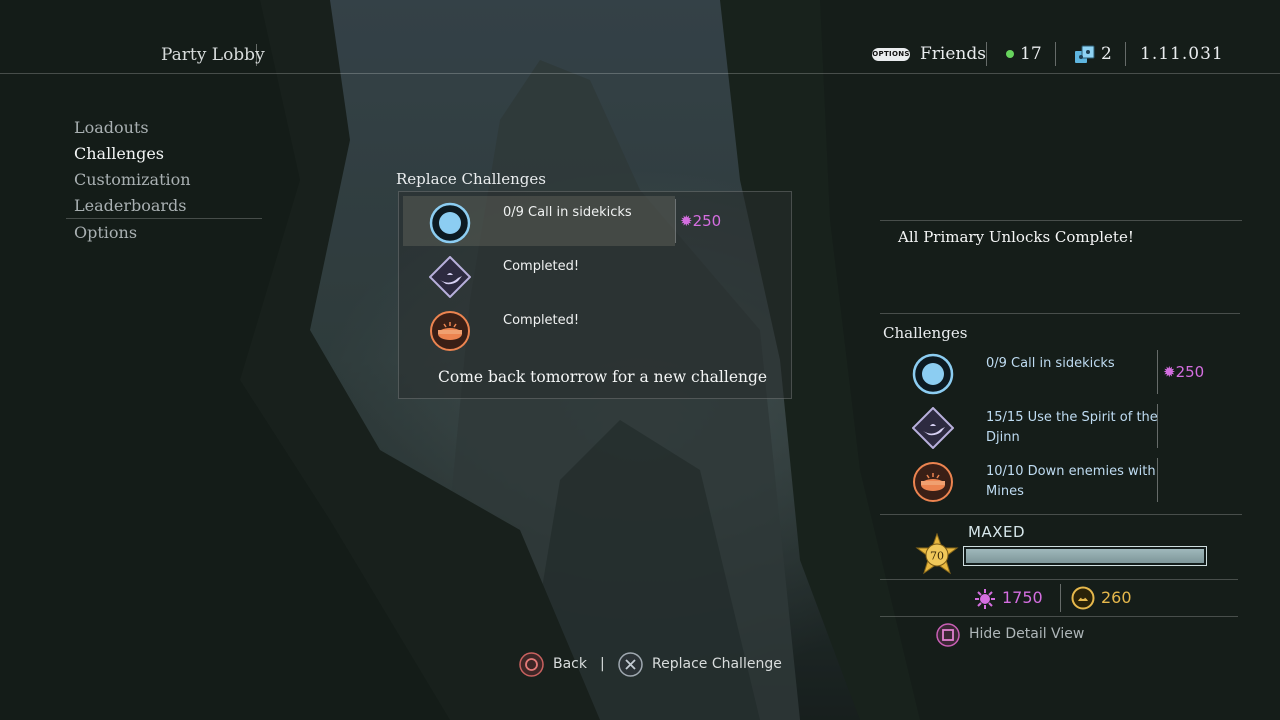 This screenshot has height=720, width=1280. Describe the element at coordinates (1003, 437) in the screenshot. I see `detail-challenge-line: Djinn` at that location.